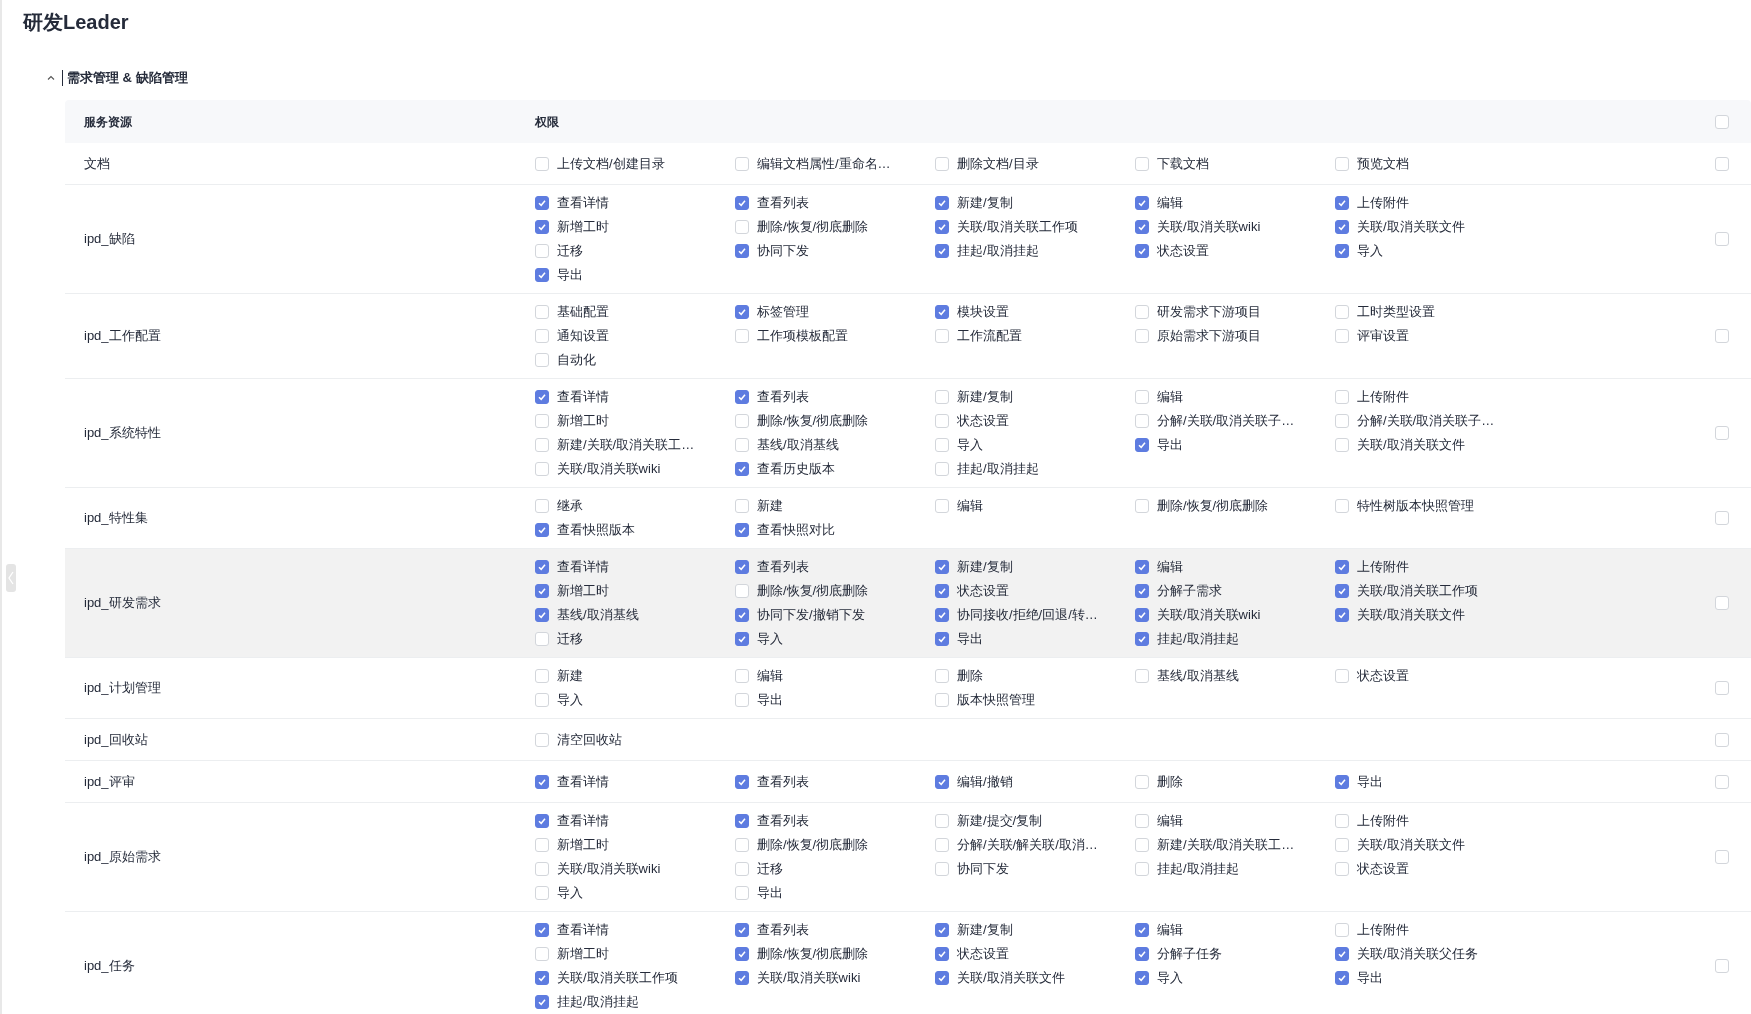 The width and height of the screenshot is (1751, 1014). Describe the element at coordinates (1417, 954) in the screenshot. I see `permission-label: 关联/取消关联父任务` at that location.